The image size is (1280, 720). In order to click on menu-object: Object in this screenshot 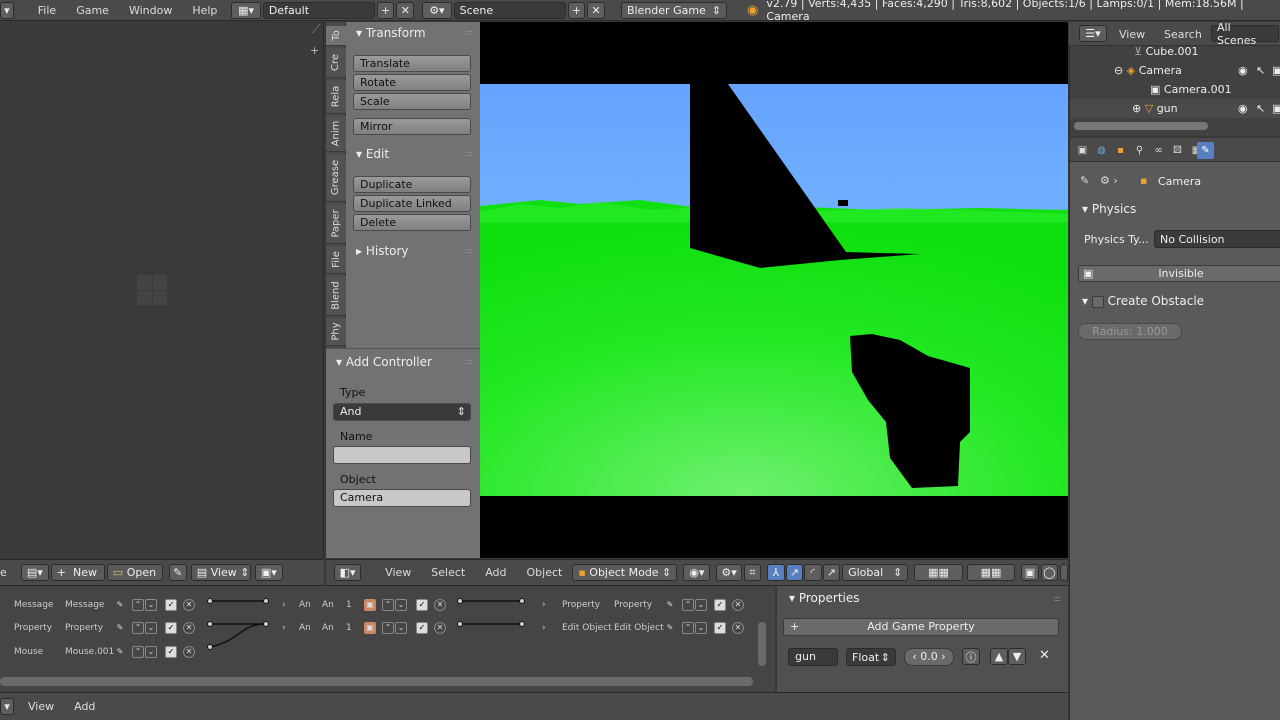, I will do `click(545, 572)`.